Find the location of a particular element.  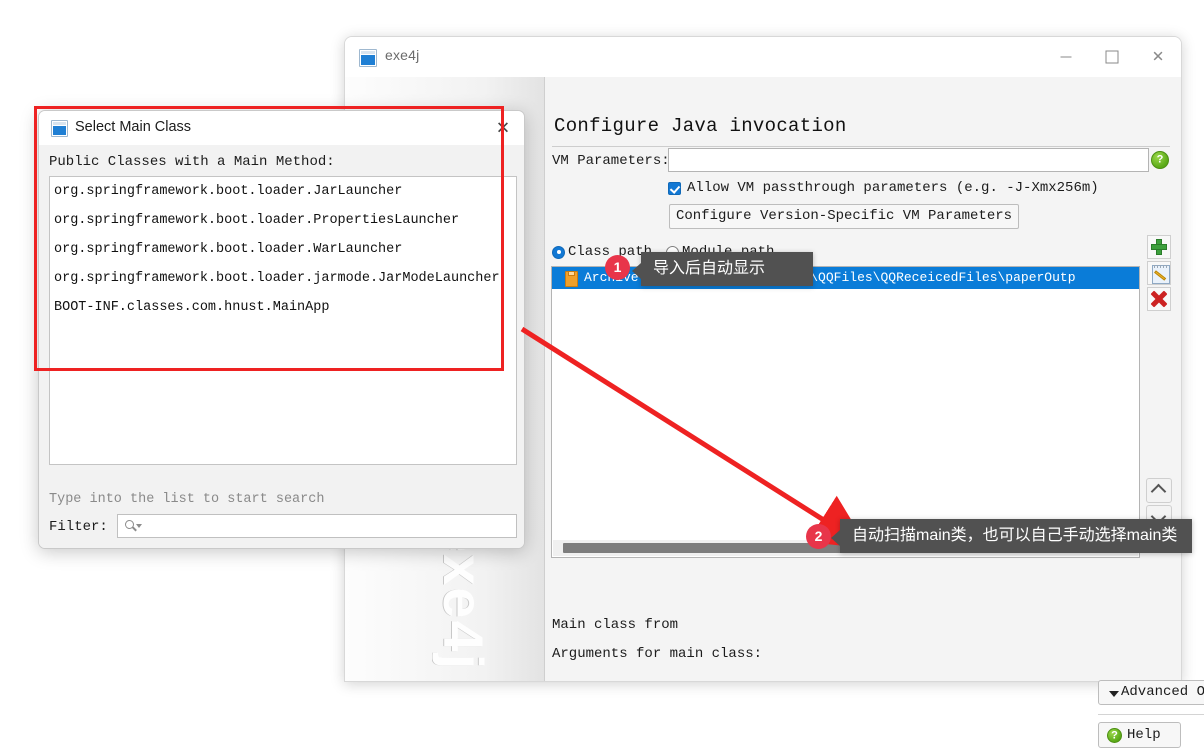

minimize-icon is located at coordinates (1066, 57).